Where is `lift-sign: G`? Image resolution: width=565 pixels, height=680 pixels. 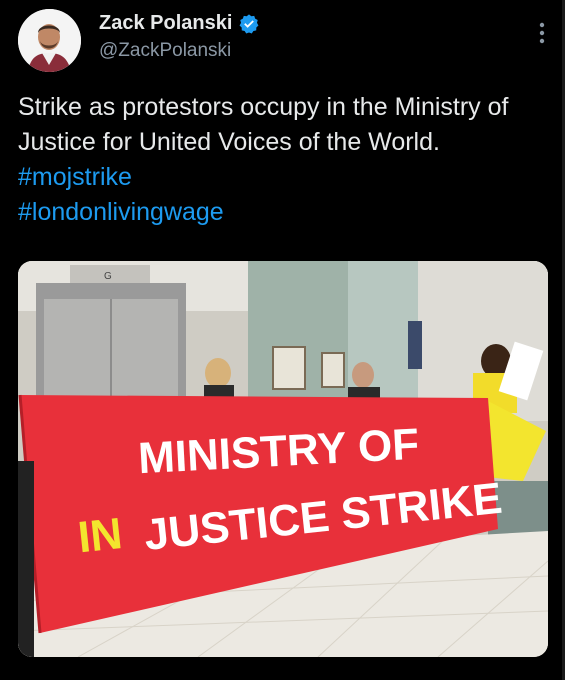
lift-sign: G is located at coordinates (108, 276).